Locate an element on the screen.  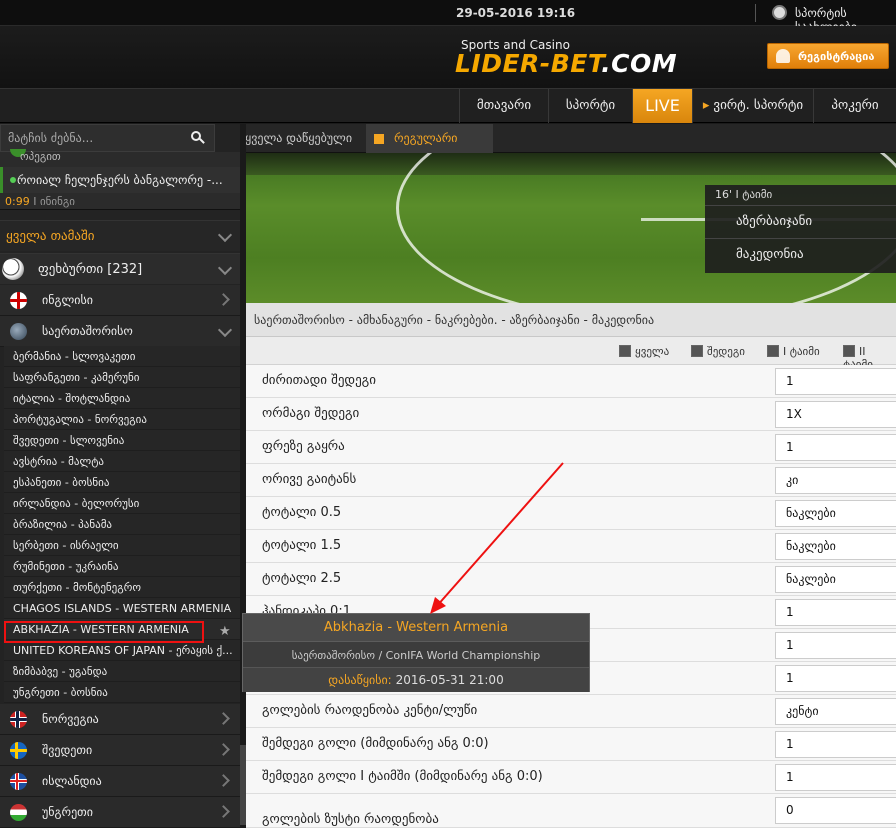
list-item: ბერმანია - სლოვაკეთი is located at coordinates (122, 356).